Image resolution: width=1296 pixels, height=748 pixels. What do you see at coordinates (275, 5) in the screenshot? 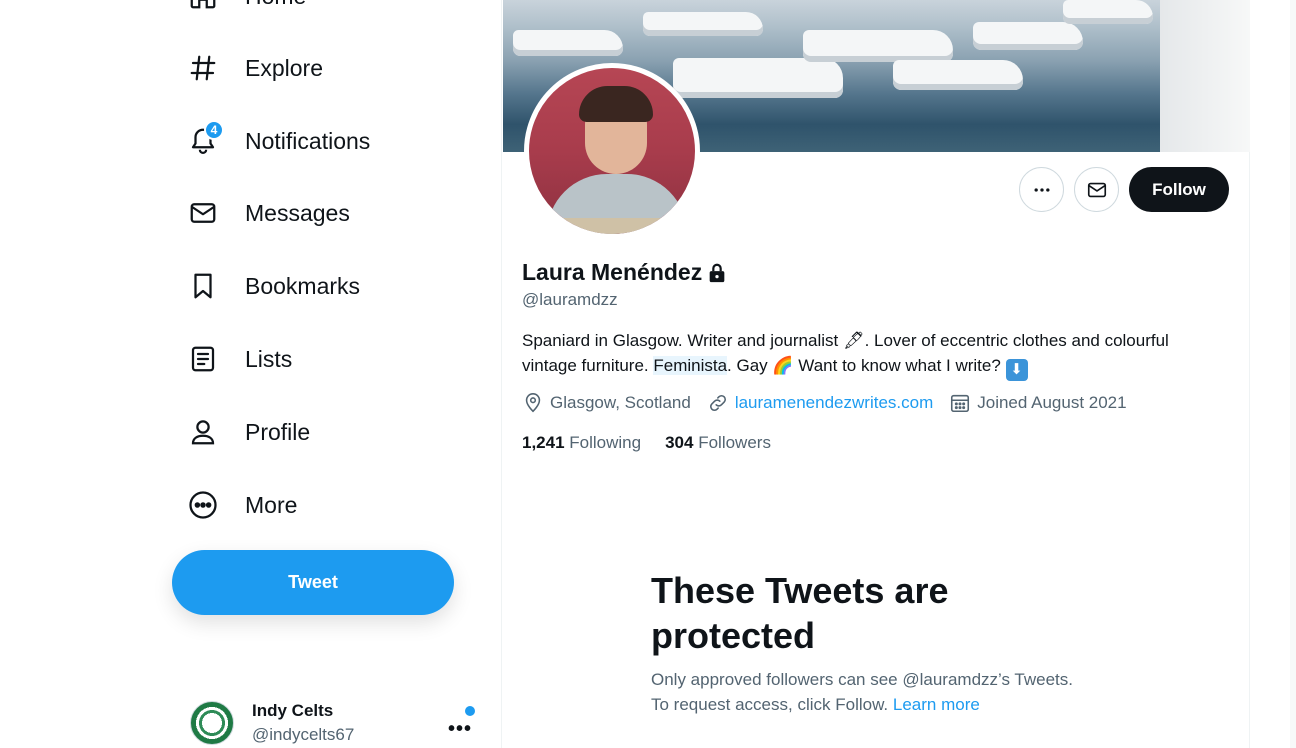
I see `sidebar-item-label: Home` at bounding box center [275, 5].